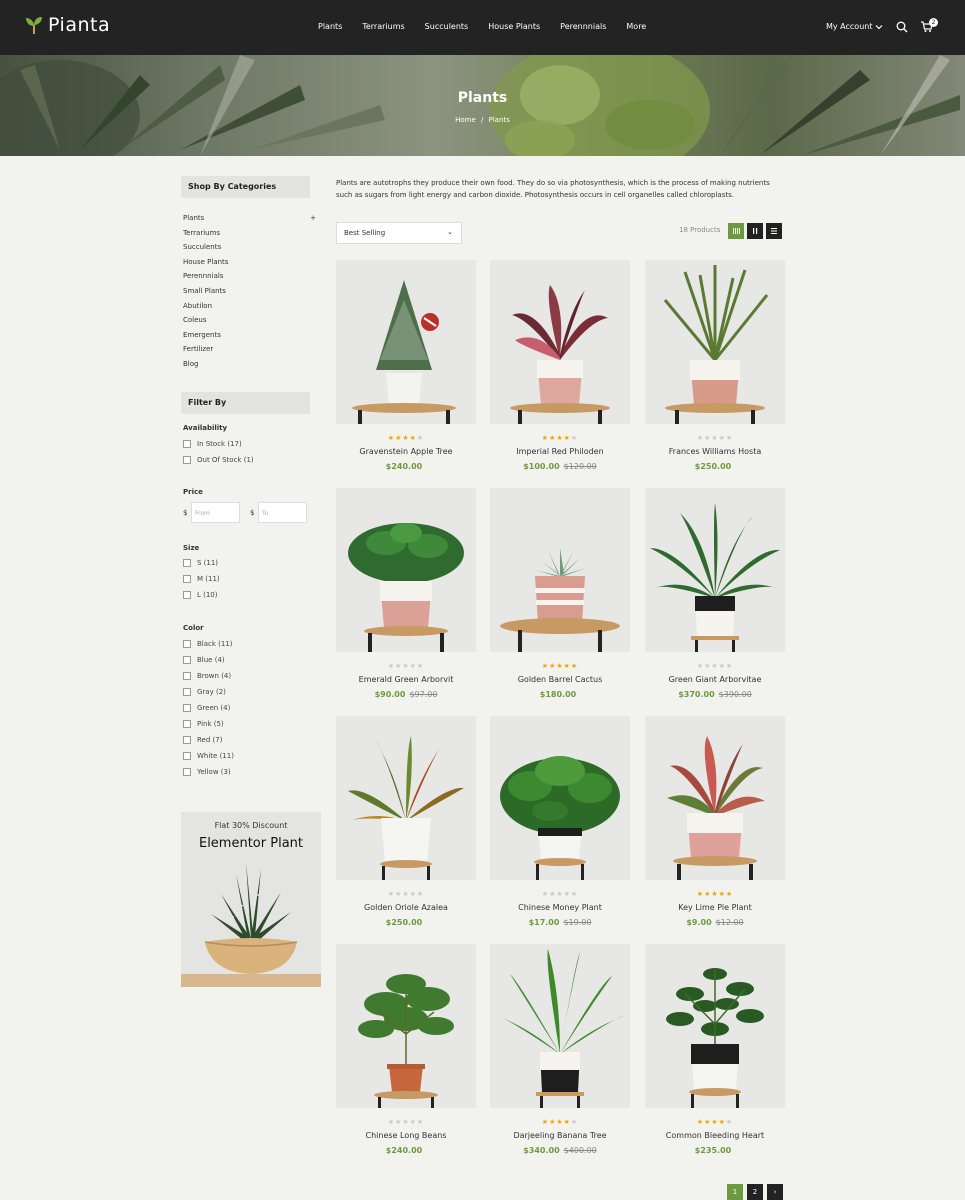 The height and width of the screenshot is (1200, 965). Describe the element at coordinates (204, 660) in the screenshot. I see `filter-color-blue: Blue (4)` at that location.